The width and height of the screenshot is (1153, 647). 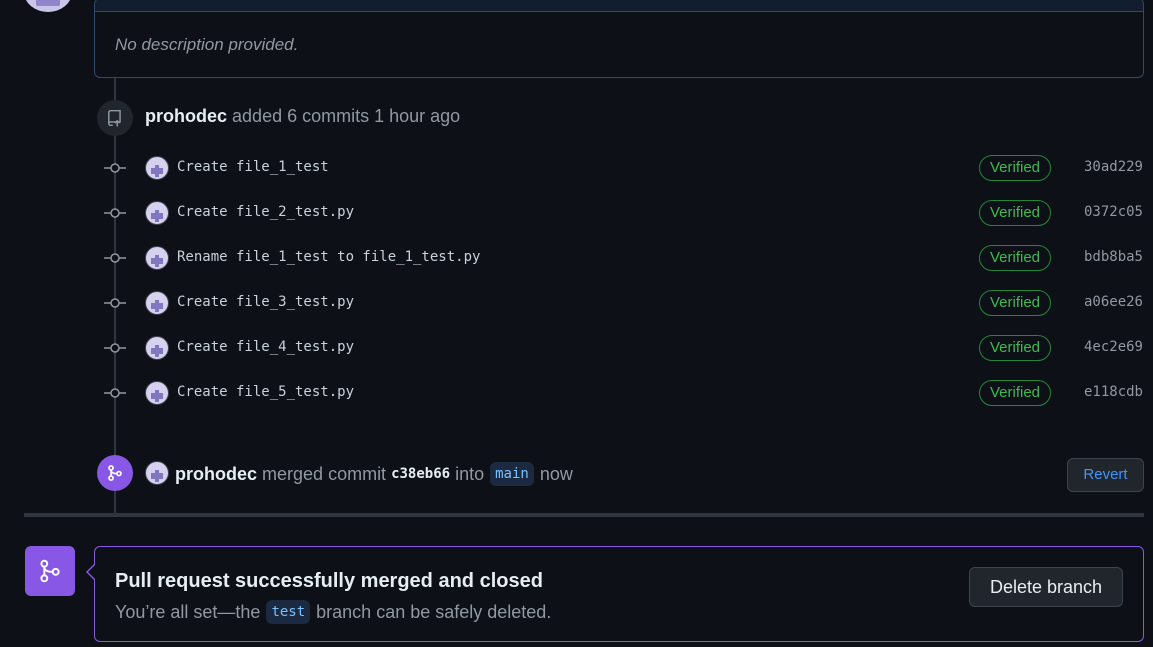 I want to click on commit-sha: 4ec2e69, so click(x=1113, y=347).